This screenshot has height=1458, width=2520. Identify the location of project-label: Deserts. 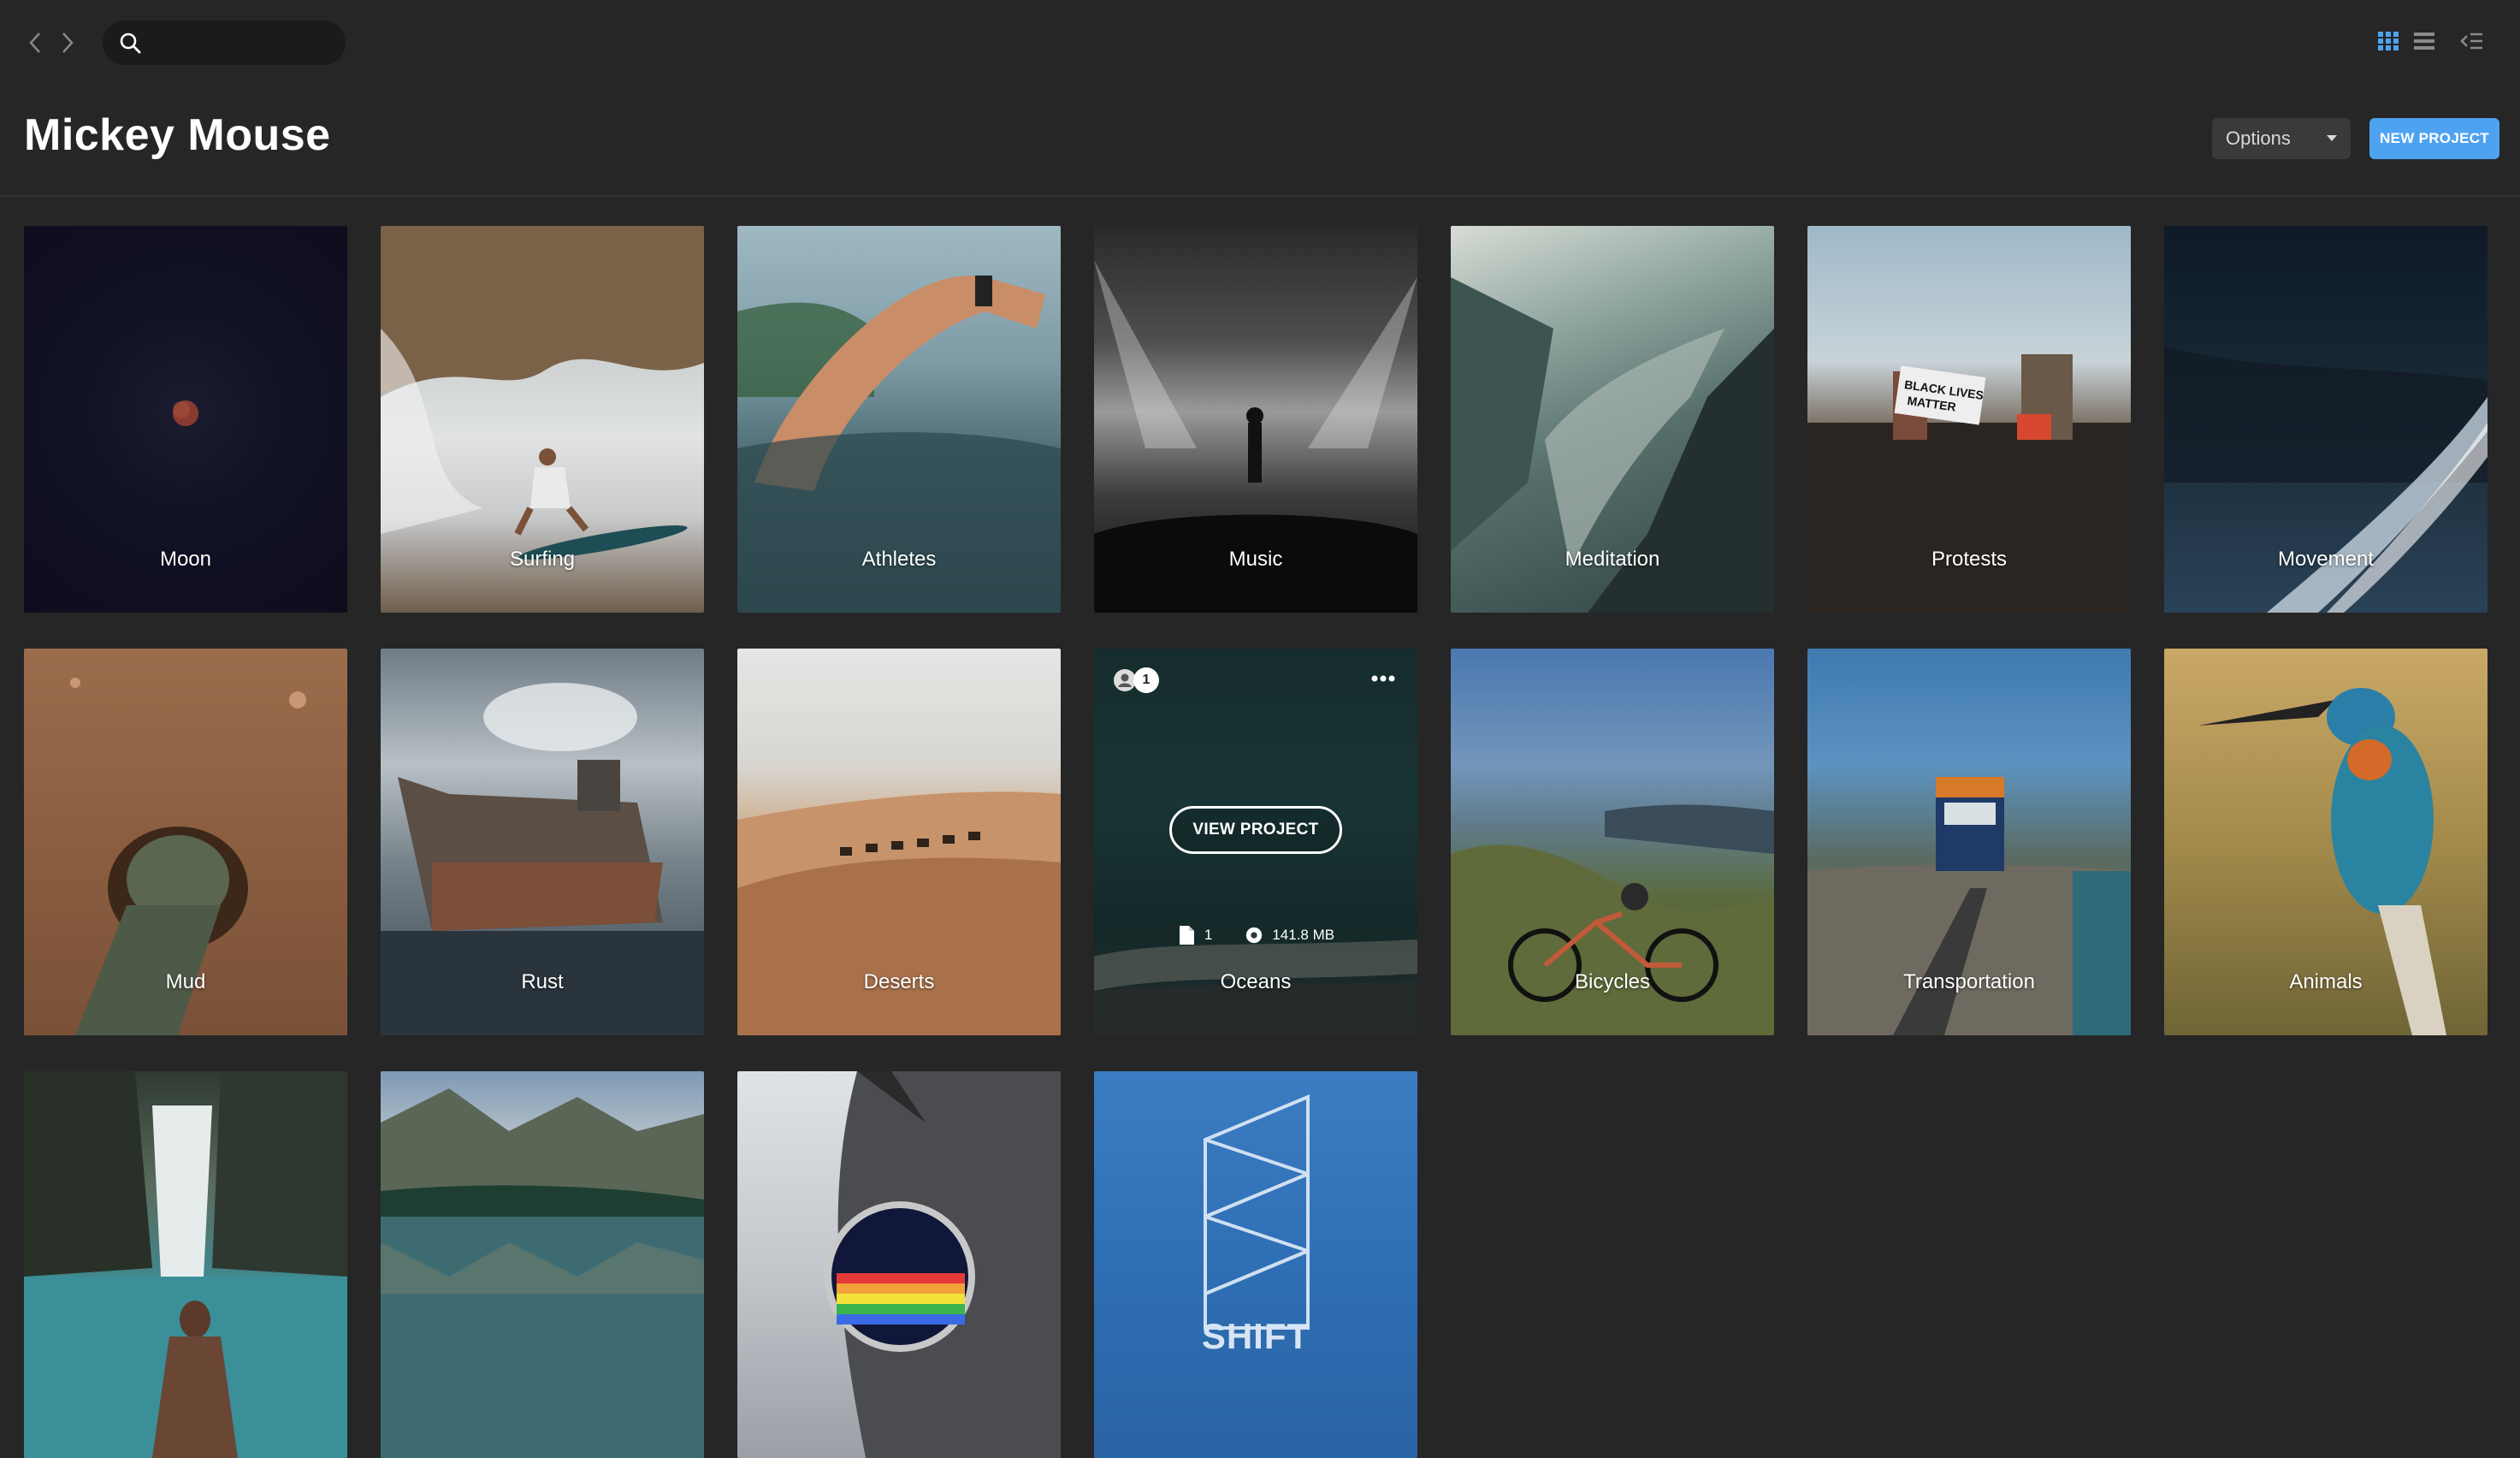
(899, 982).